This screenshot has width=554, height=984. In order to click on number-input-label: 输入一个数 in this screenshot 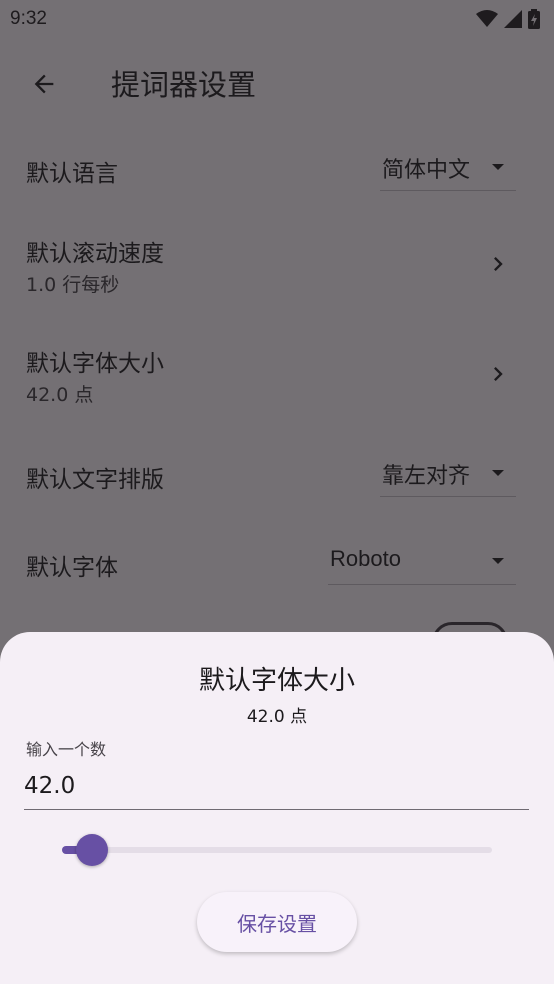, I will do `click(66, 749)`.